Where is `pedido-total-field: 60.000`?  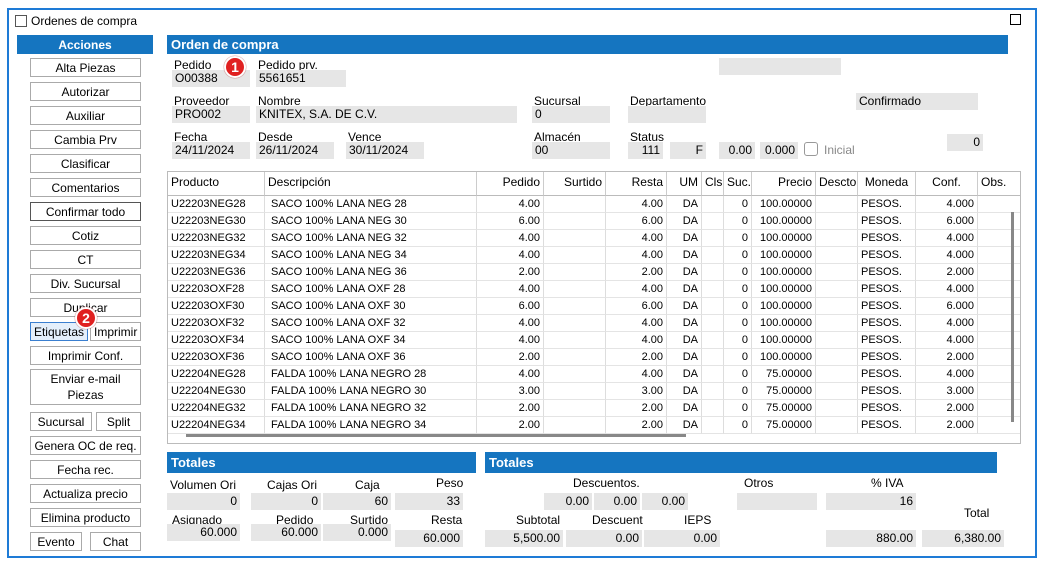 pedido-total-field: 60.000 is located at coordinates (286, 532).